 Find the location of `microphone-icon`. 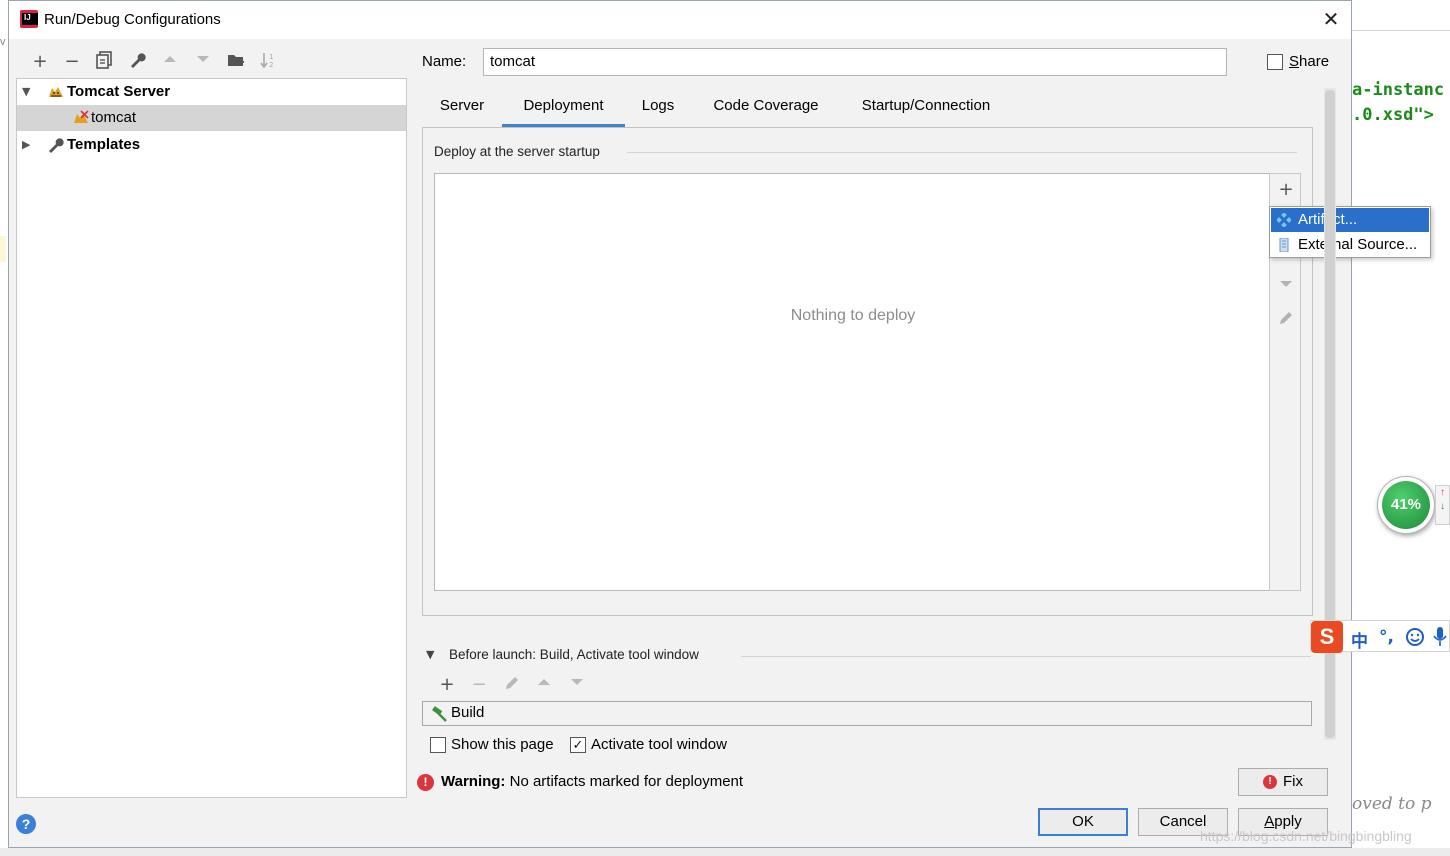

microphone-icon is located at coordinates (1440, 637).